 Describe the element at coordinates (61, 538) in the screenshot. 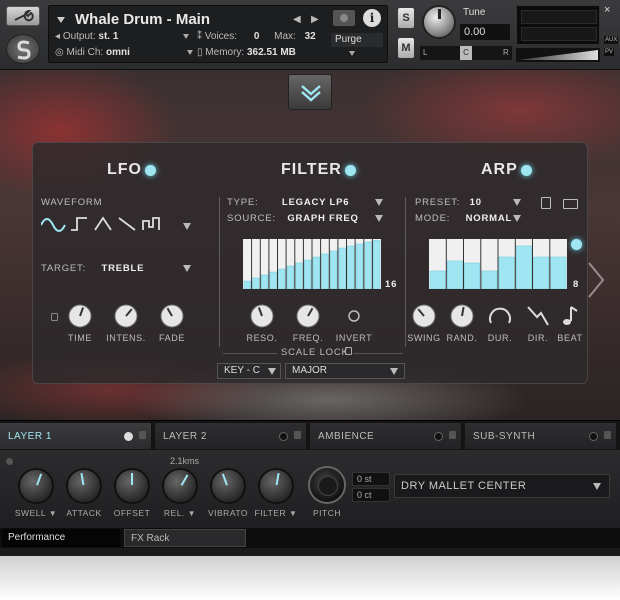

I see `tab-performance: Performance` at that location.